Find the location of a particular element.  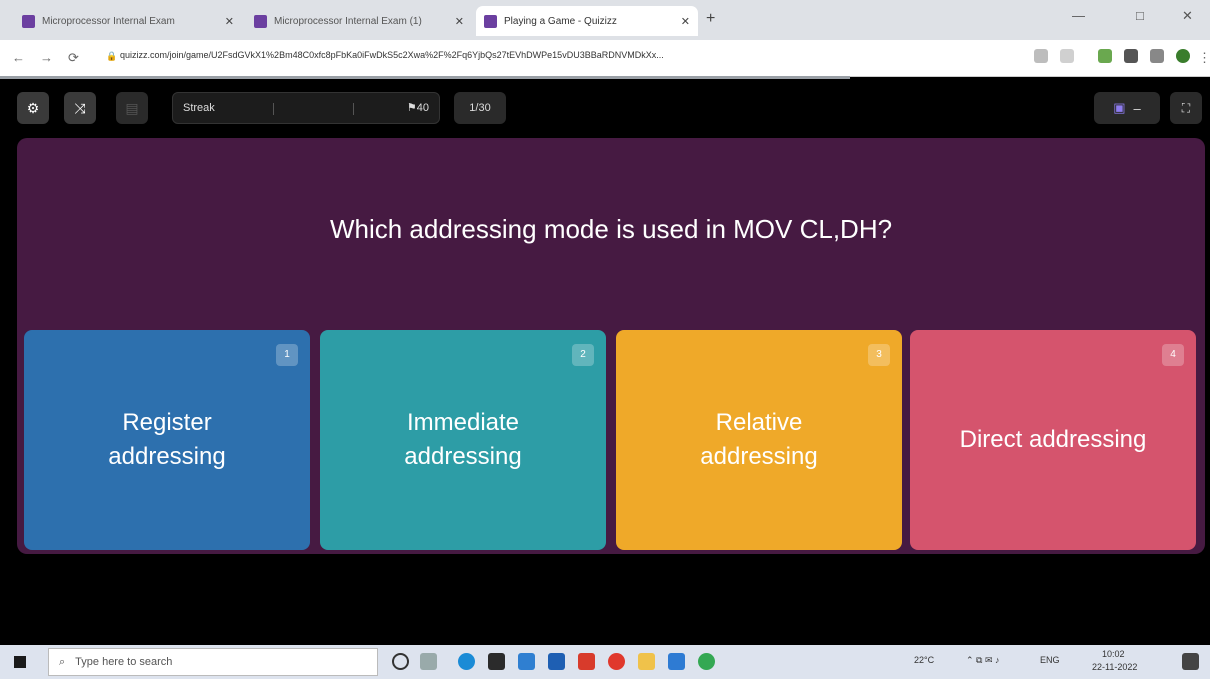

notifications-icon is located at coordinates (1190, 661).